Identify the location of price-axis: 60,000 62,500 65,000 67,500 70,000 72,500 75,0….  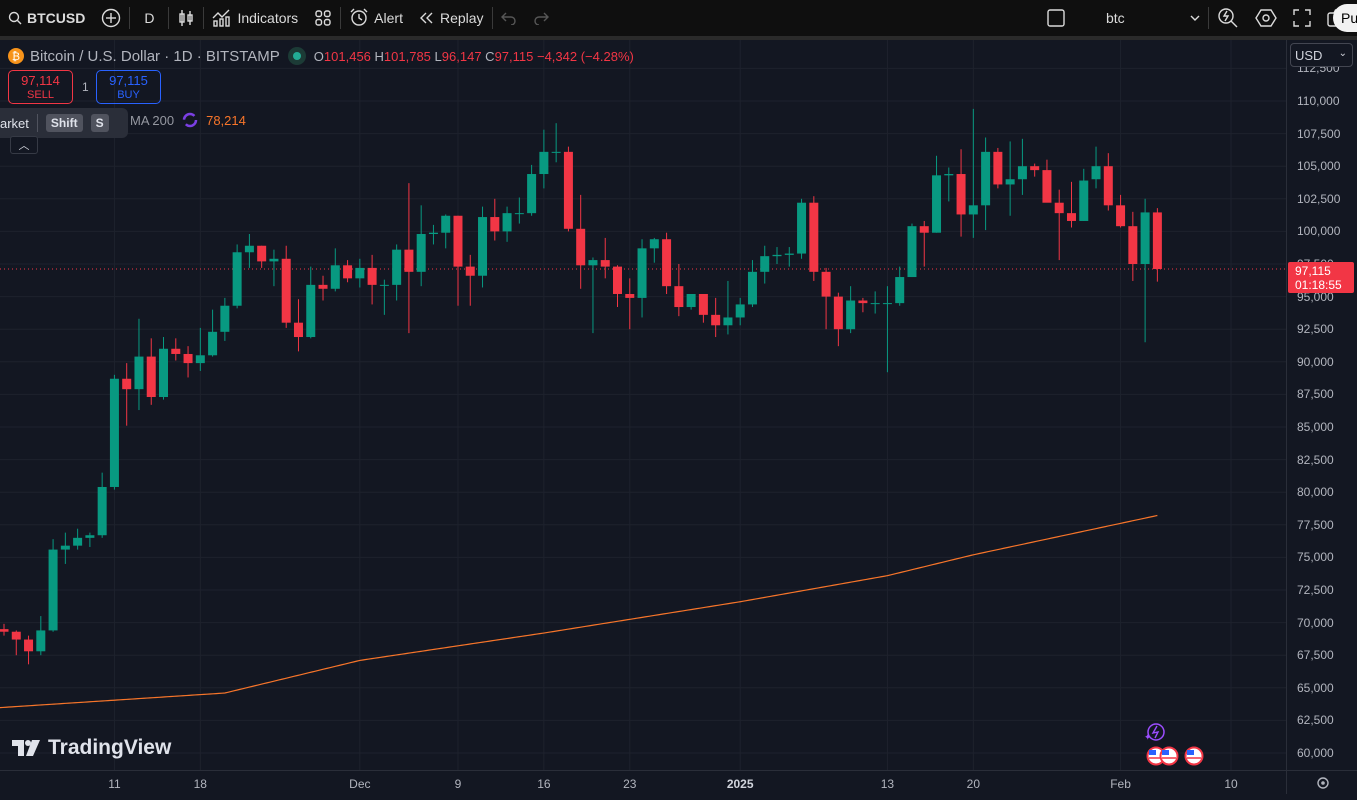
(1321, 405).